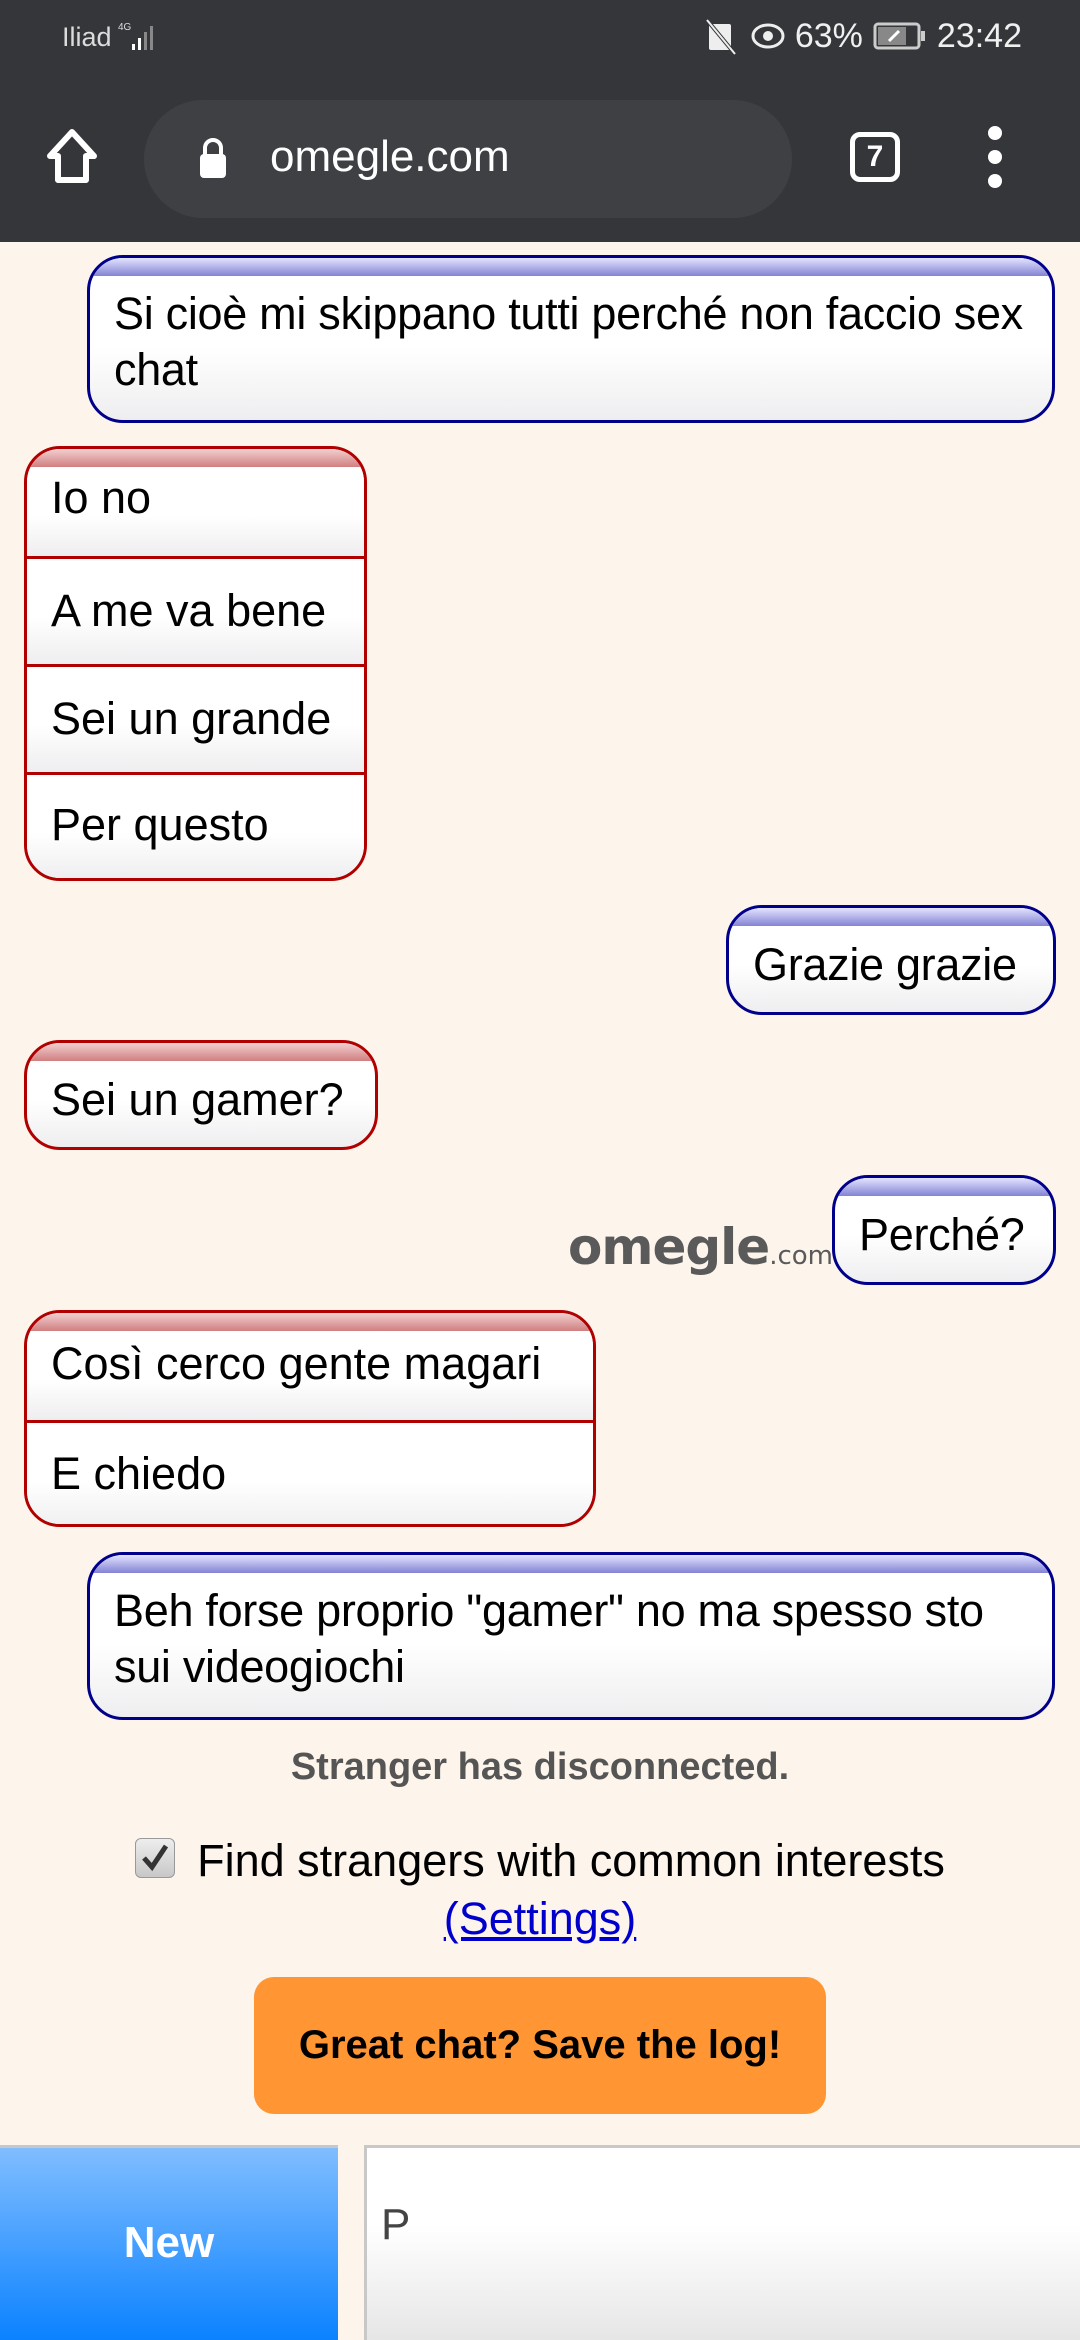 This screenshot has width=1080, height=2340. What do you see at coordinates (700, 1247) in the screenshot?
I see `omegle-watermark-logo: omegle.com` at bounding box center [700, 1247].